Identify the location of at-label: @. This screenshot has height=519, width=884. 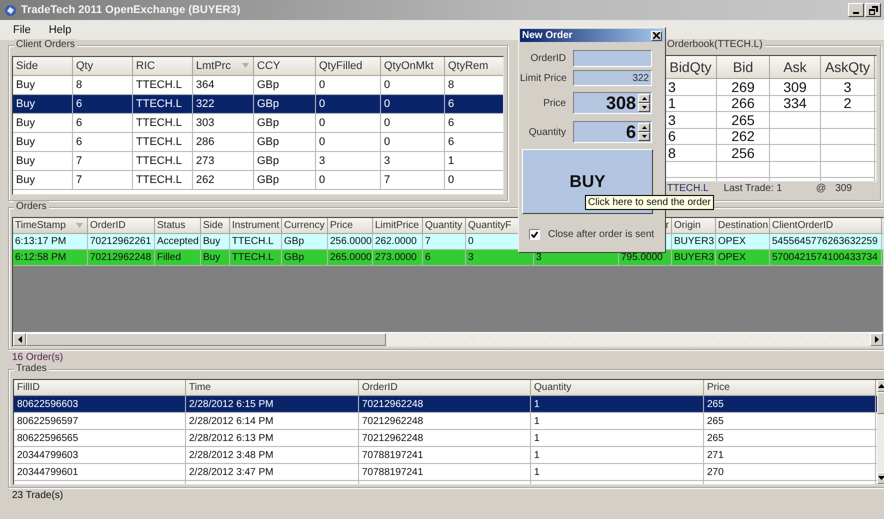
(821, 188).